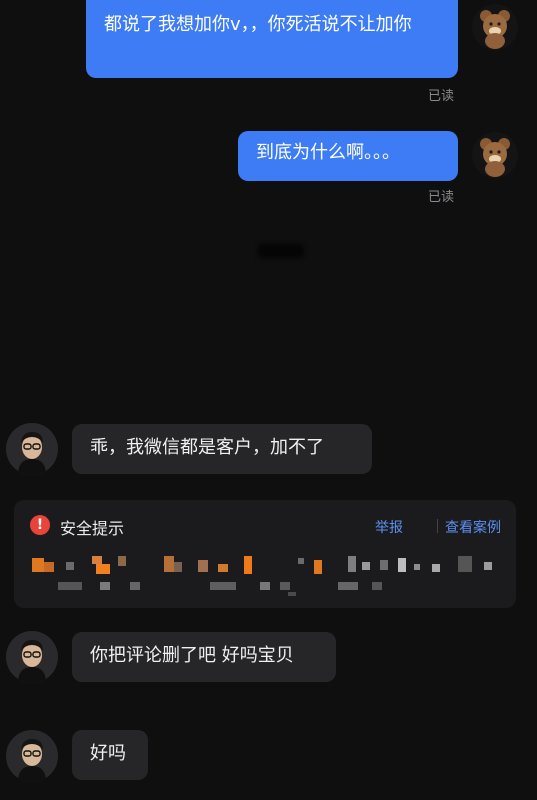 The width and height of the screenshot is (537, 800). Describe the element at coordinates (272, 39) in the screenshot. I see `sent-message-1: 都说了我想加你v，，你死活说不让加你` at that location.